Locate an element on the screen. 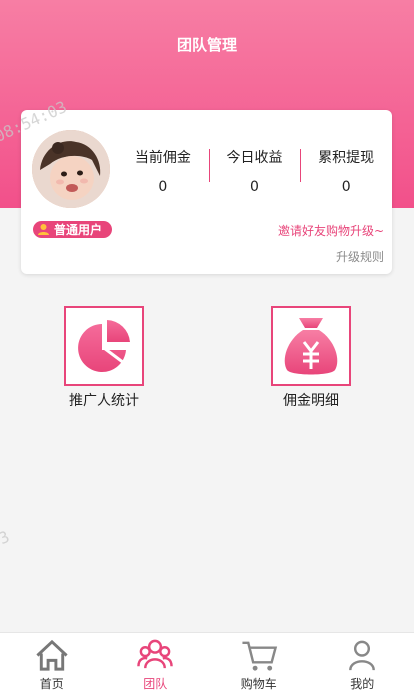  home-icon is located at coordinates (52, 655).